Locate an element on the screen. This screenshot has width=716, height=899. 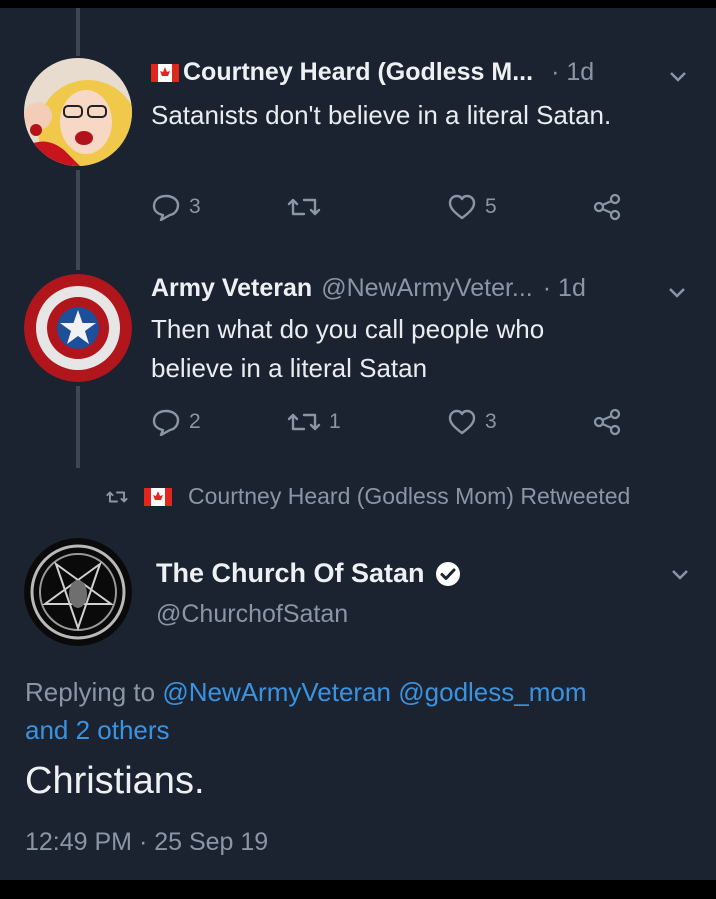
tweet1-time: · 1d is located at coordinates (572, 72).